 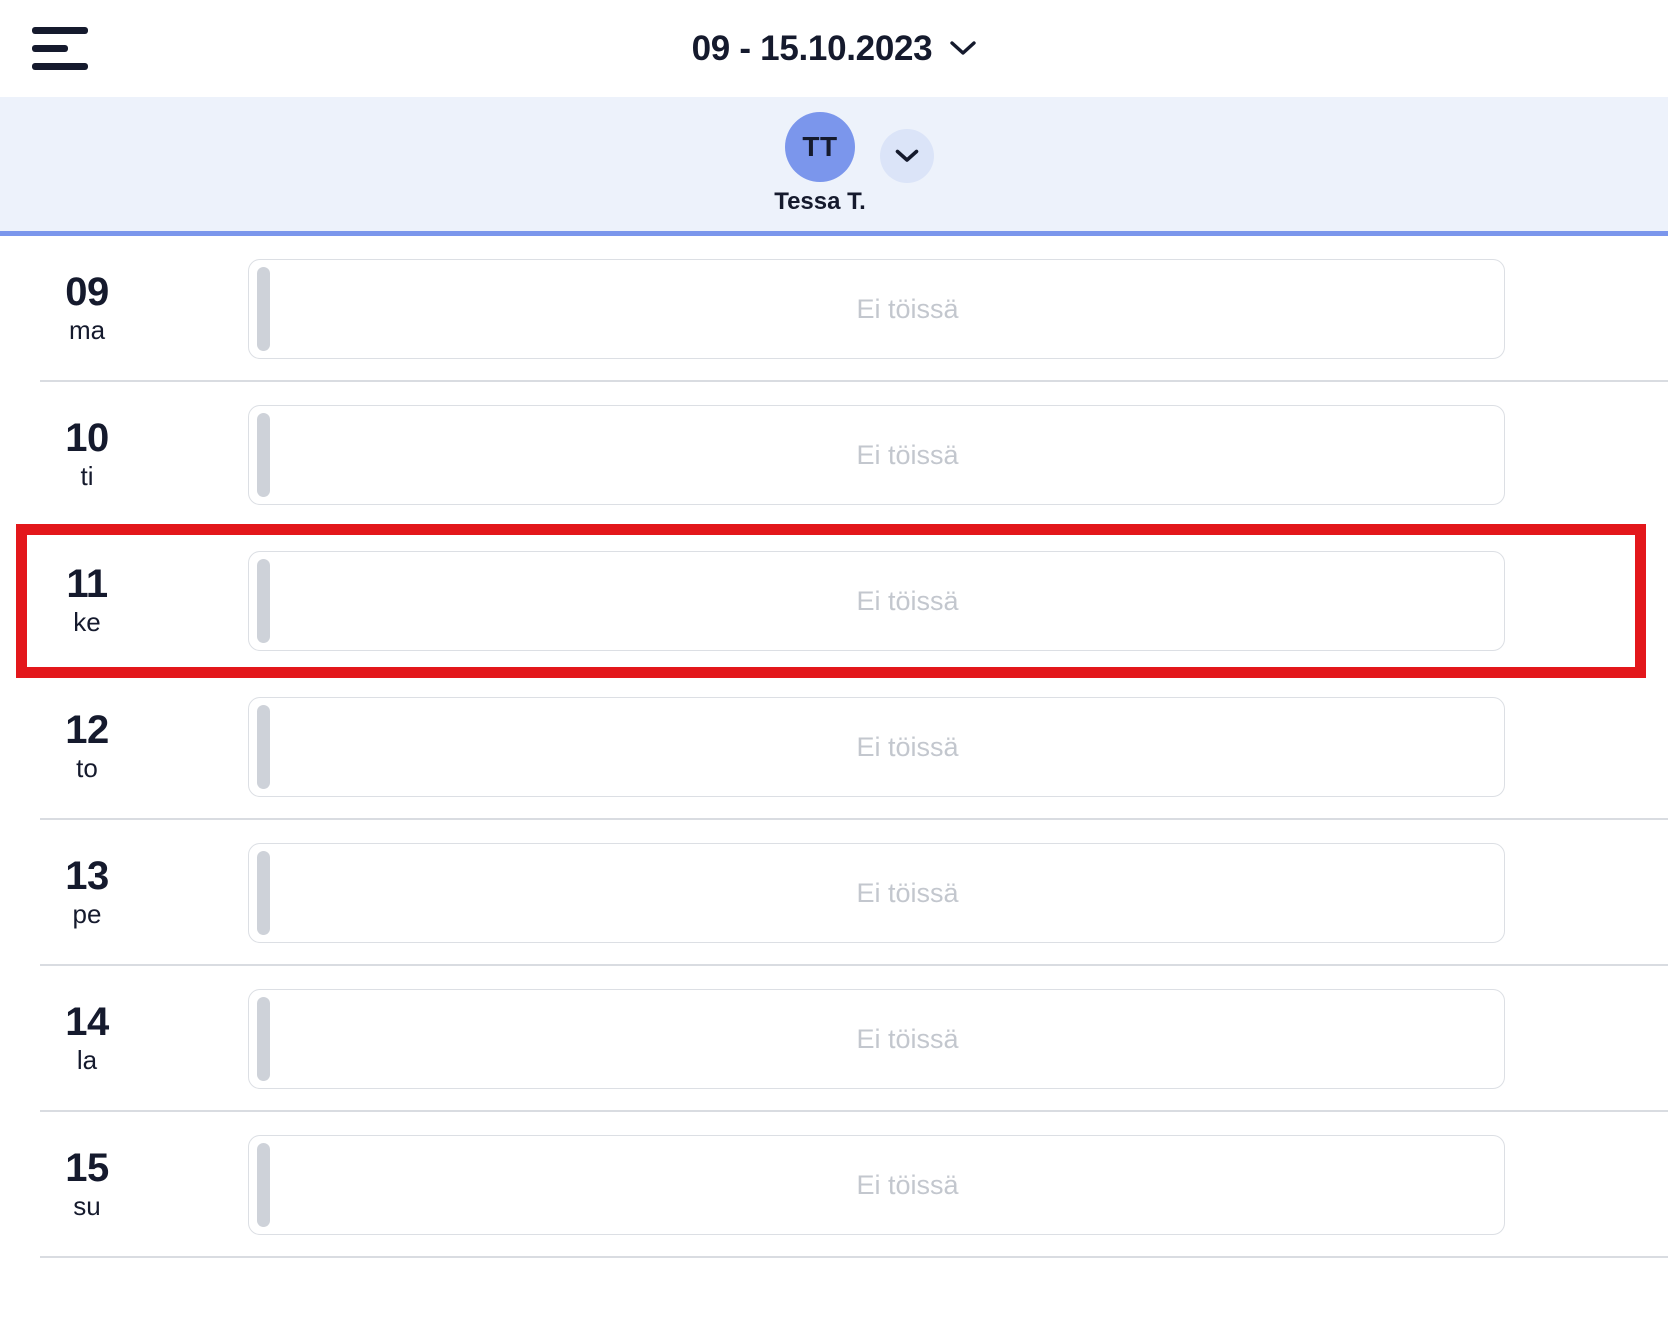 I want to click on day-row: 11 ke Ei töissä, so click(x=834, y=601).